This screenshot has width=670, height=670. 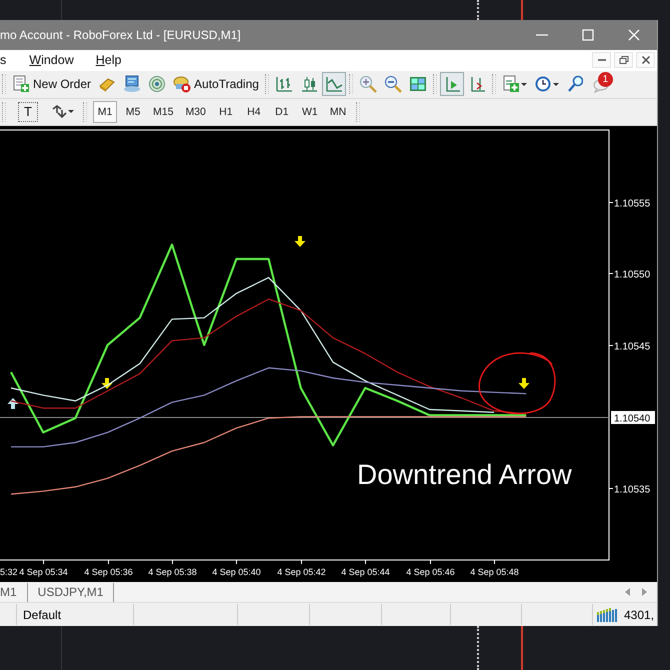 I want to click on price-label: 1.10540, so click(x=633, y=417).